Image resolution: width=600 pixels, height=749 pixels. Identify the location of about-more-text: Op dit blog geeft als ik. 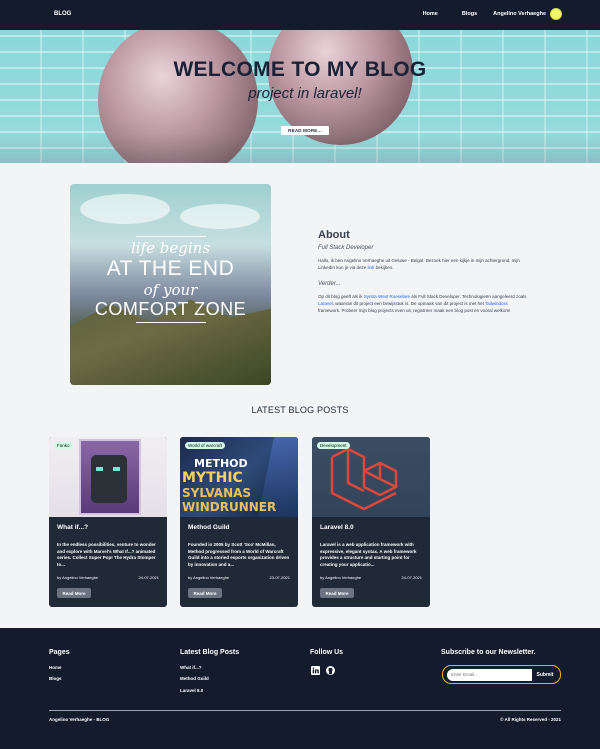
(341, 296).